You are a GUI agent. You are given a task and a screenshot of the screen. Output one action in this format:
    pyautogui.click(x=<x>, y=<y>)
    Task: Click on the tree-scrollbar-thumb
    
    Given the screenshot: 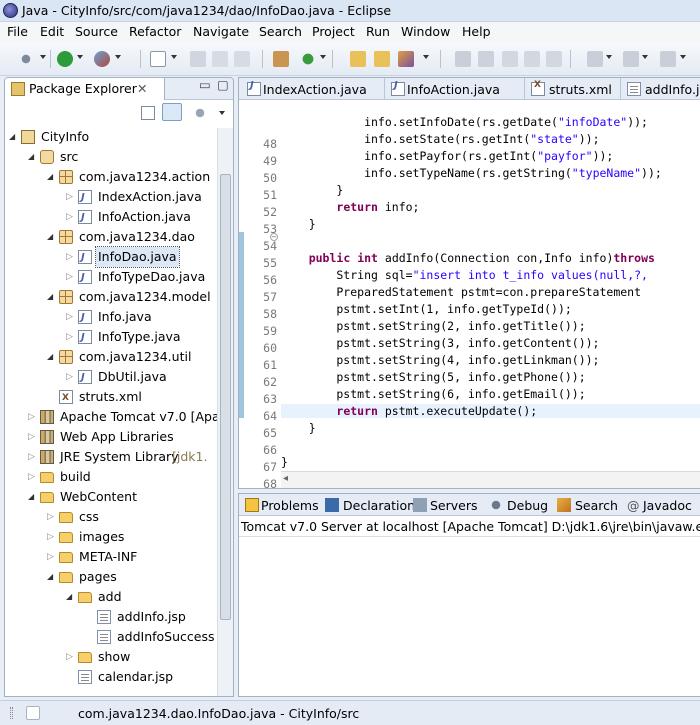 What is the action you would take?
    pyautogui.click(x=225, y=397)
    